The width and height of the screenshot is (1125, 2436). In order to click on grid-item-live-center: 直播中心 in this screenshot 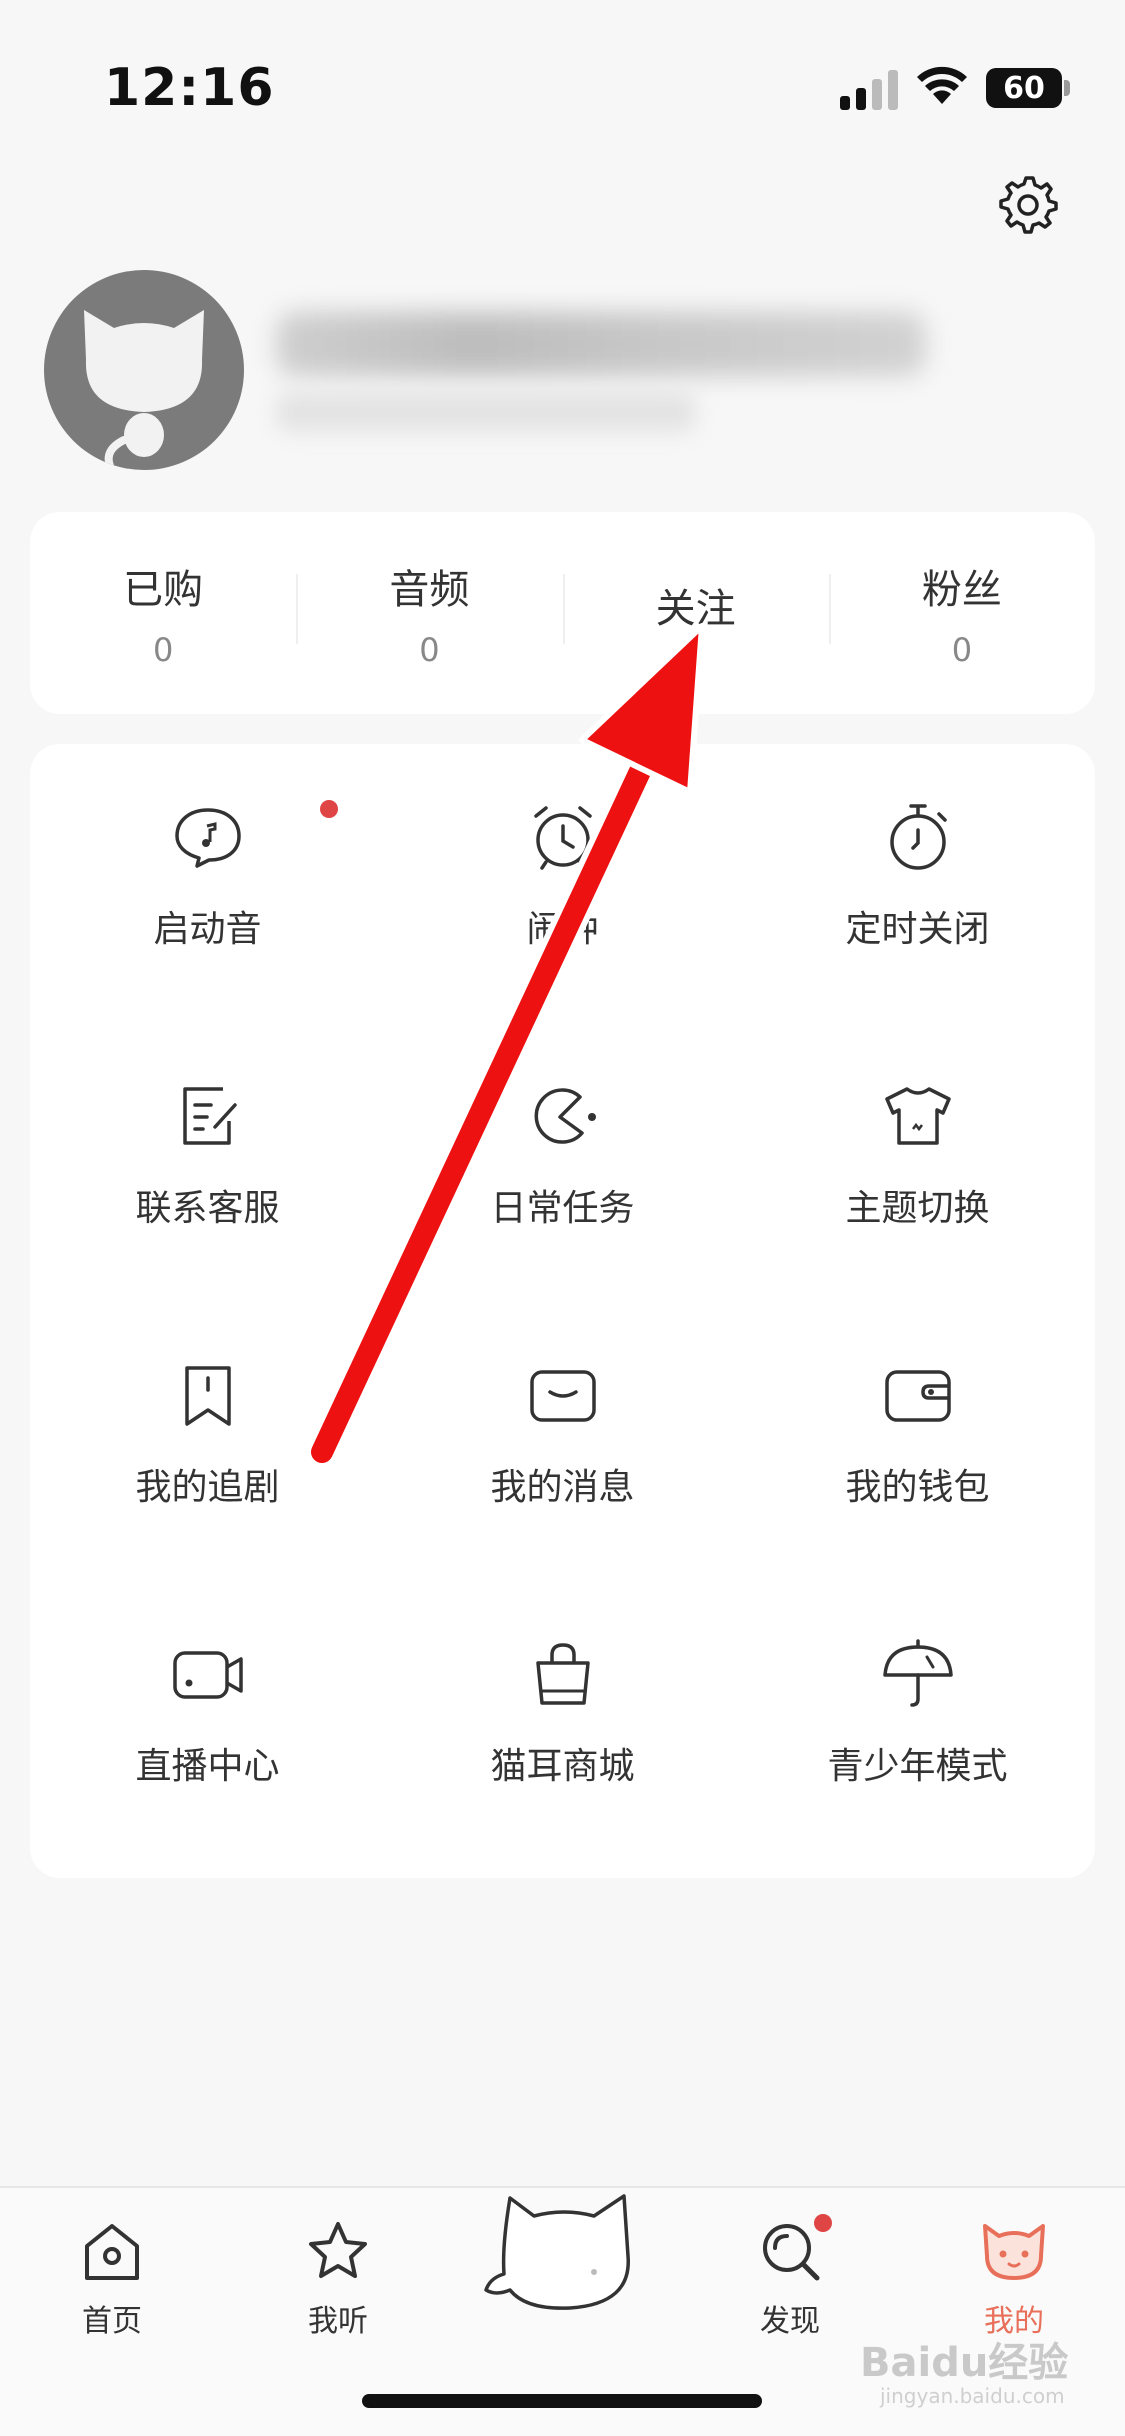, I will do `click(207, 1772)`.